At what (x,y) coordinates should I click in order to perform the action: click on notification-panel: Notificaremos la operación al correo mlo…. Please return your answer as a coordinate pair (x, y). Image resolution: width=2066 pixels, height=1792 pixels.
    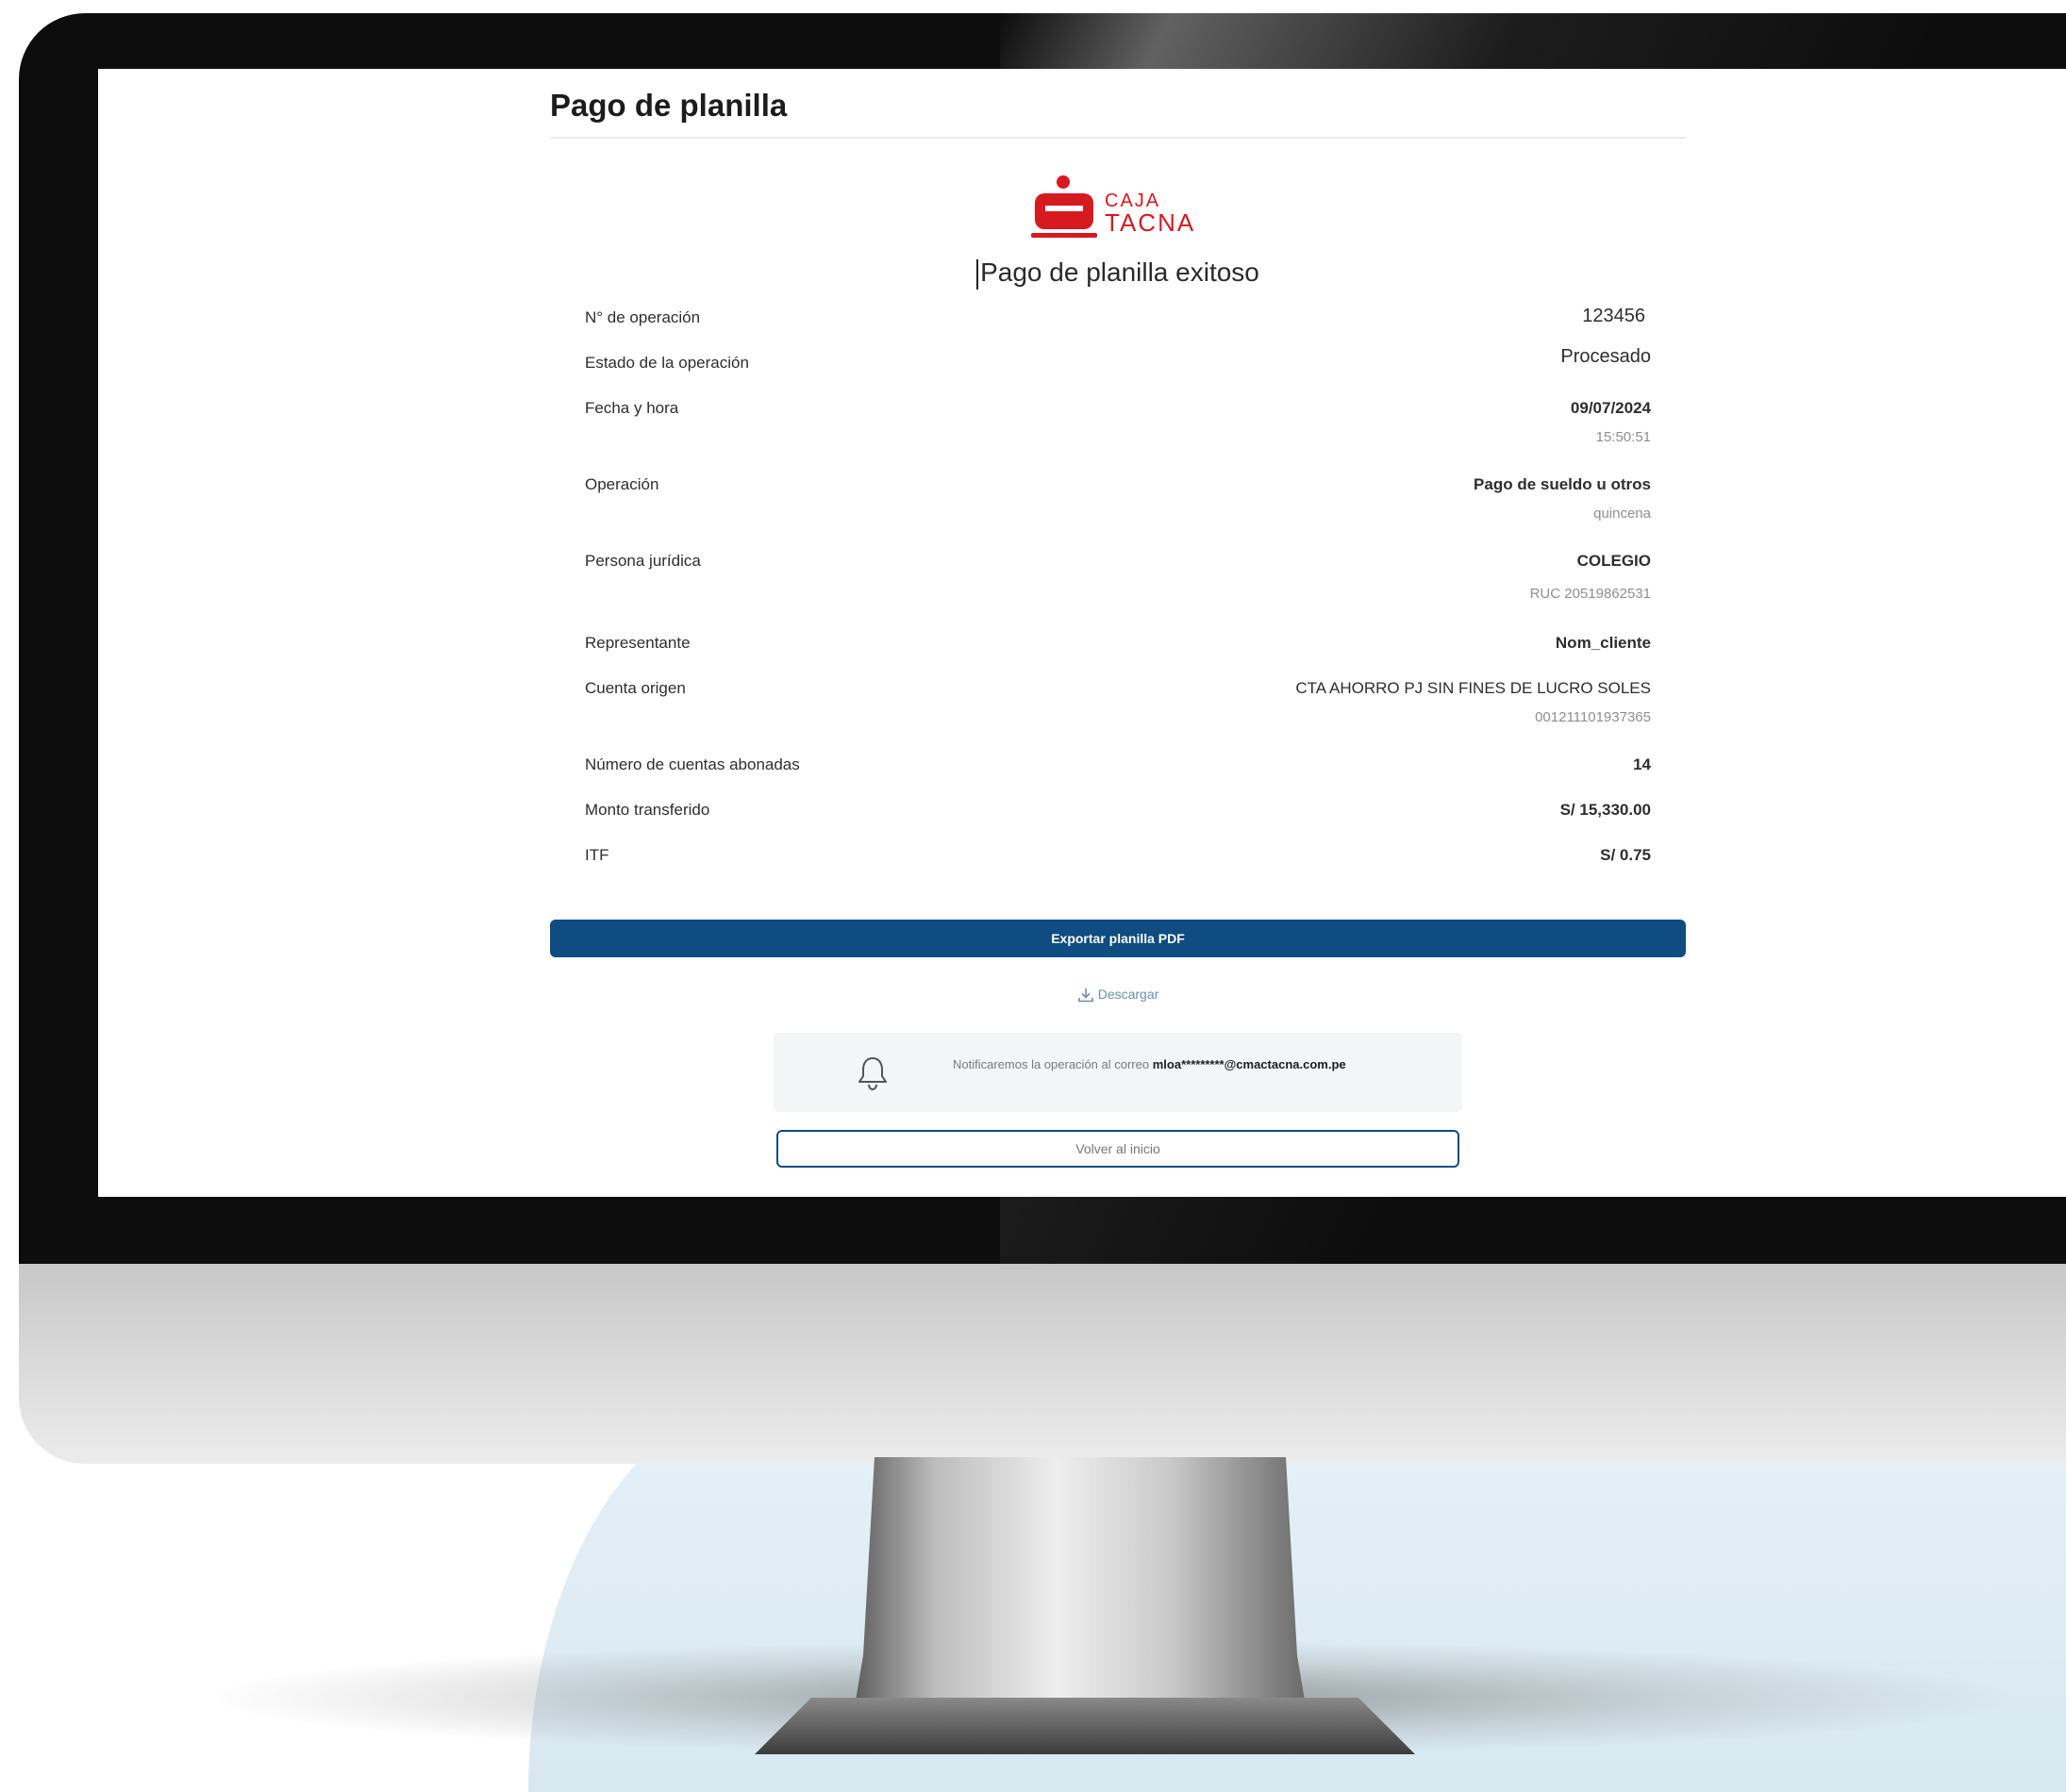
    Looking at the image, I should click on (1118, 1073).